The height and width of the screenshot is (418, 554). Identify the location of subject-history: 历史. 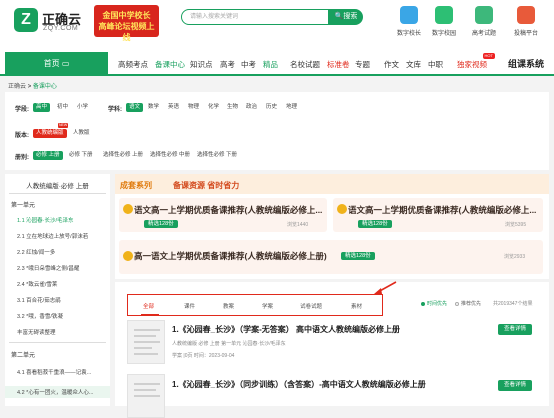
(271, 107).